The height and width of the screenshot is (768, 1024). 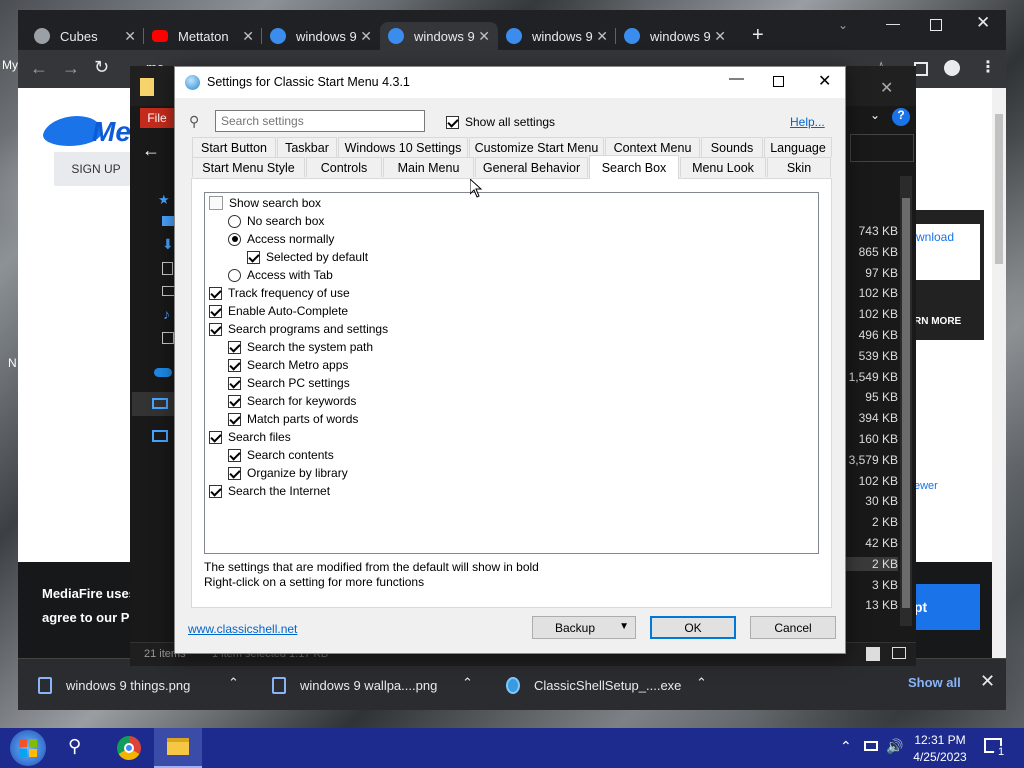 What do you see at coordinates (693, 627) in the screenshot?
I see `ok-button: OK` at bounding box center [693, 627].